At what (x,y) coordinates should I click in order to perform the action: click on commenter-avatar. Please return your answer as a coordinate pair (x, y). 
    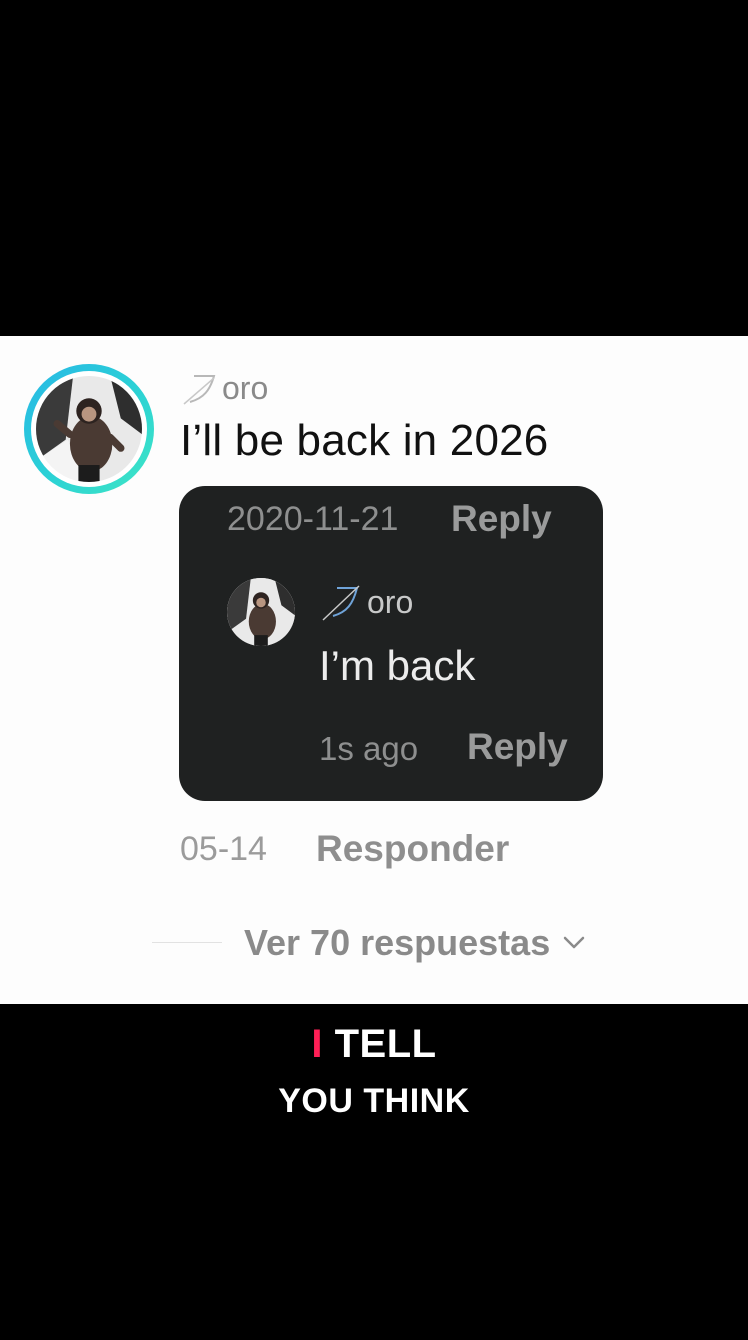
    Looking at the image, I should click on (89, 429).